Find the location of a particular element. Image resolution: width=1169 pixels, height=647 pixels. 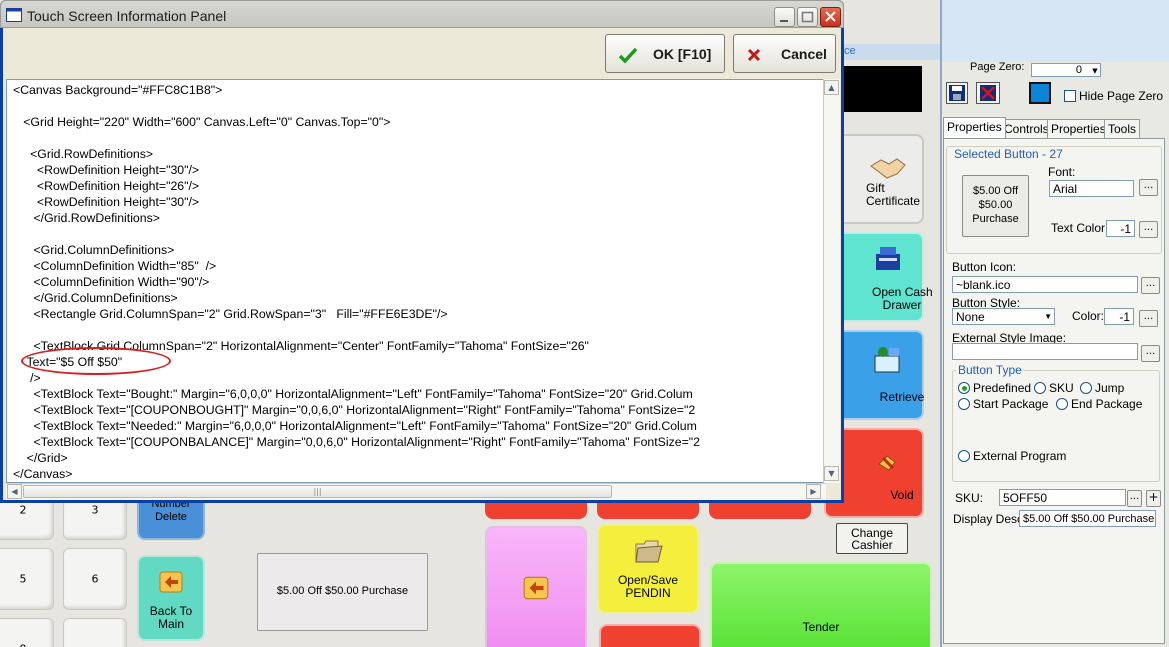

sku-label: SKU: is located at coordinates (969, 498).